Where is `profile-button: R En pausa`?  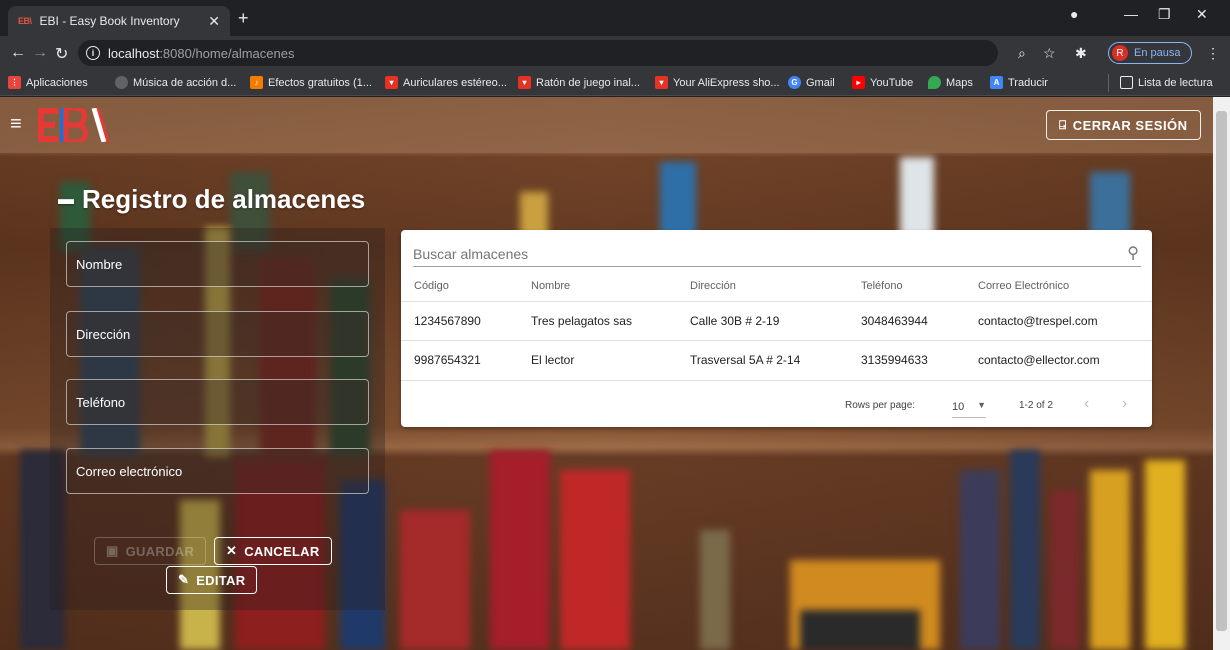
profile-button: R En pausa is located at coordinates (1150, 53).